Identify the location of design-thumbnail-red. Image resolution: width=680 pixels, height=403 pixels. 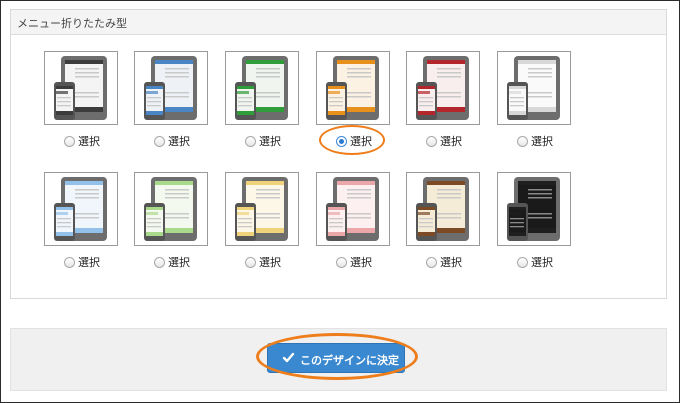
(443, 88).